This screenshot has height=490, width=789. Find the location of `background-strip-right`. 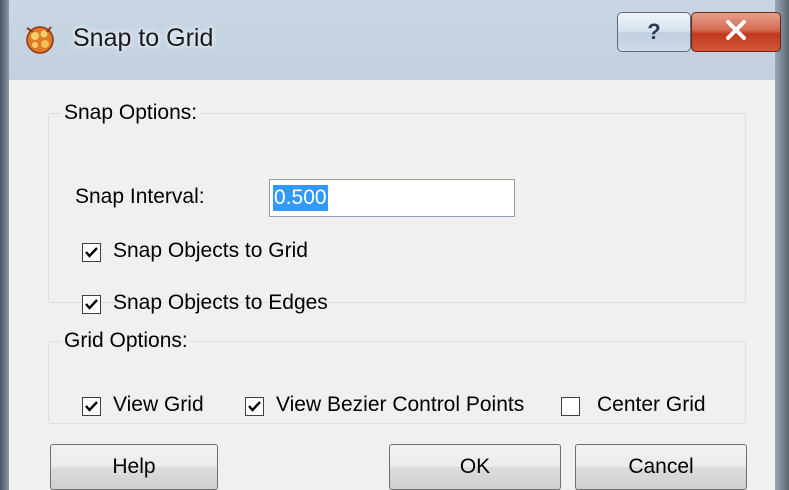

background-strip-right is located at coordinates (782, 245).